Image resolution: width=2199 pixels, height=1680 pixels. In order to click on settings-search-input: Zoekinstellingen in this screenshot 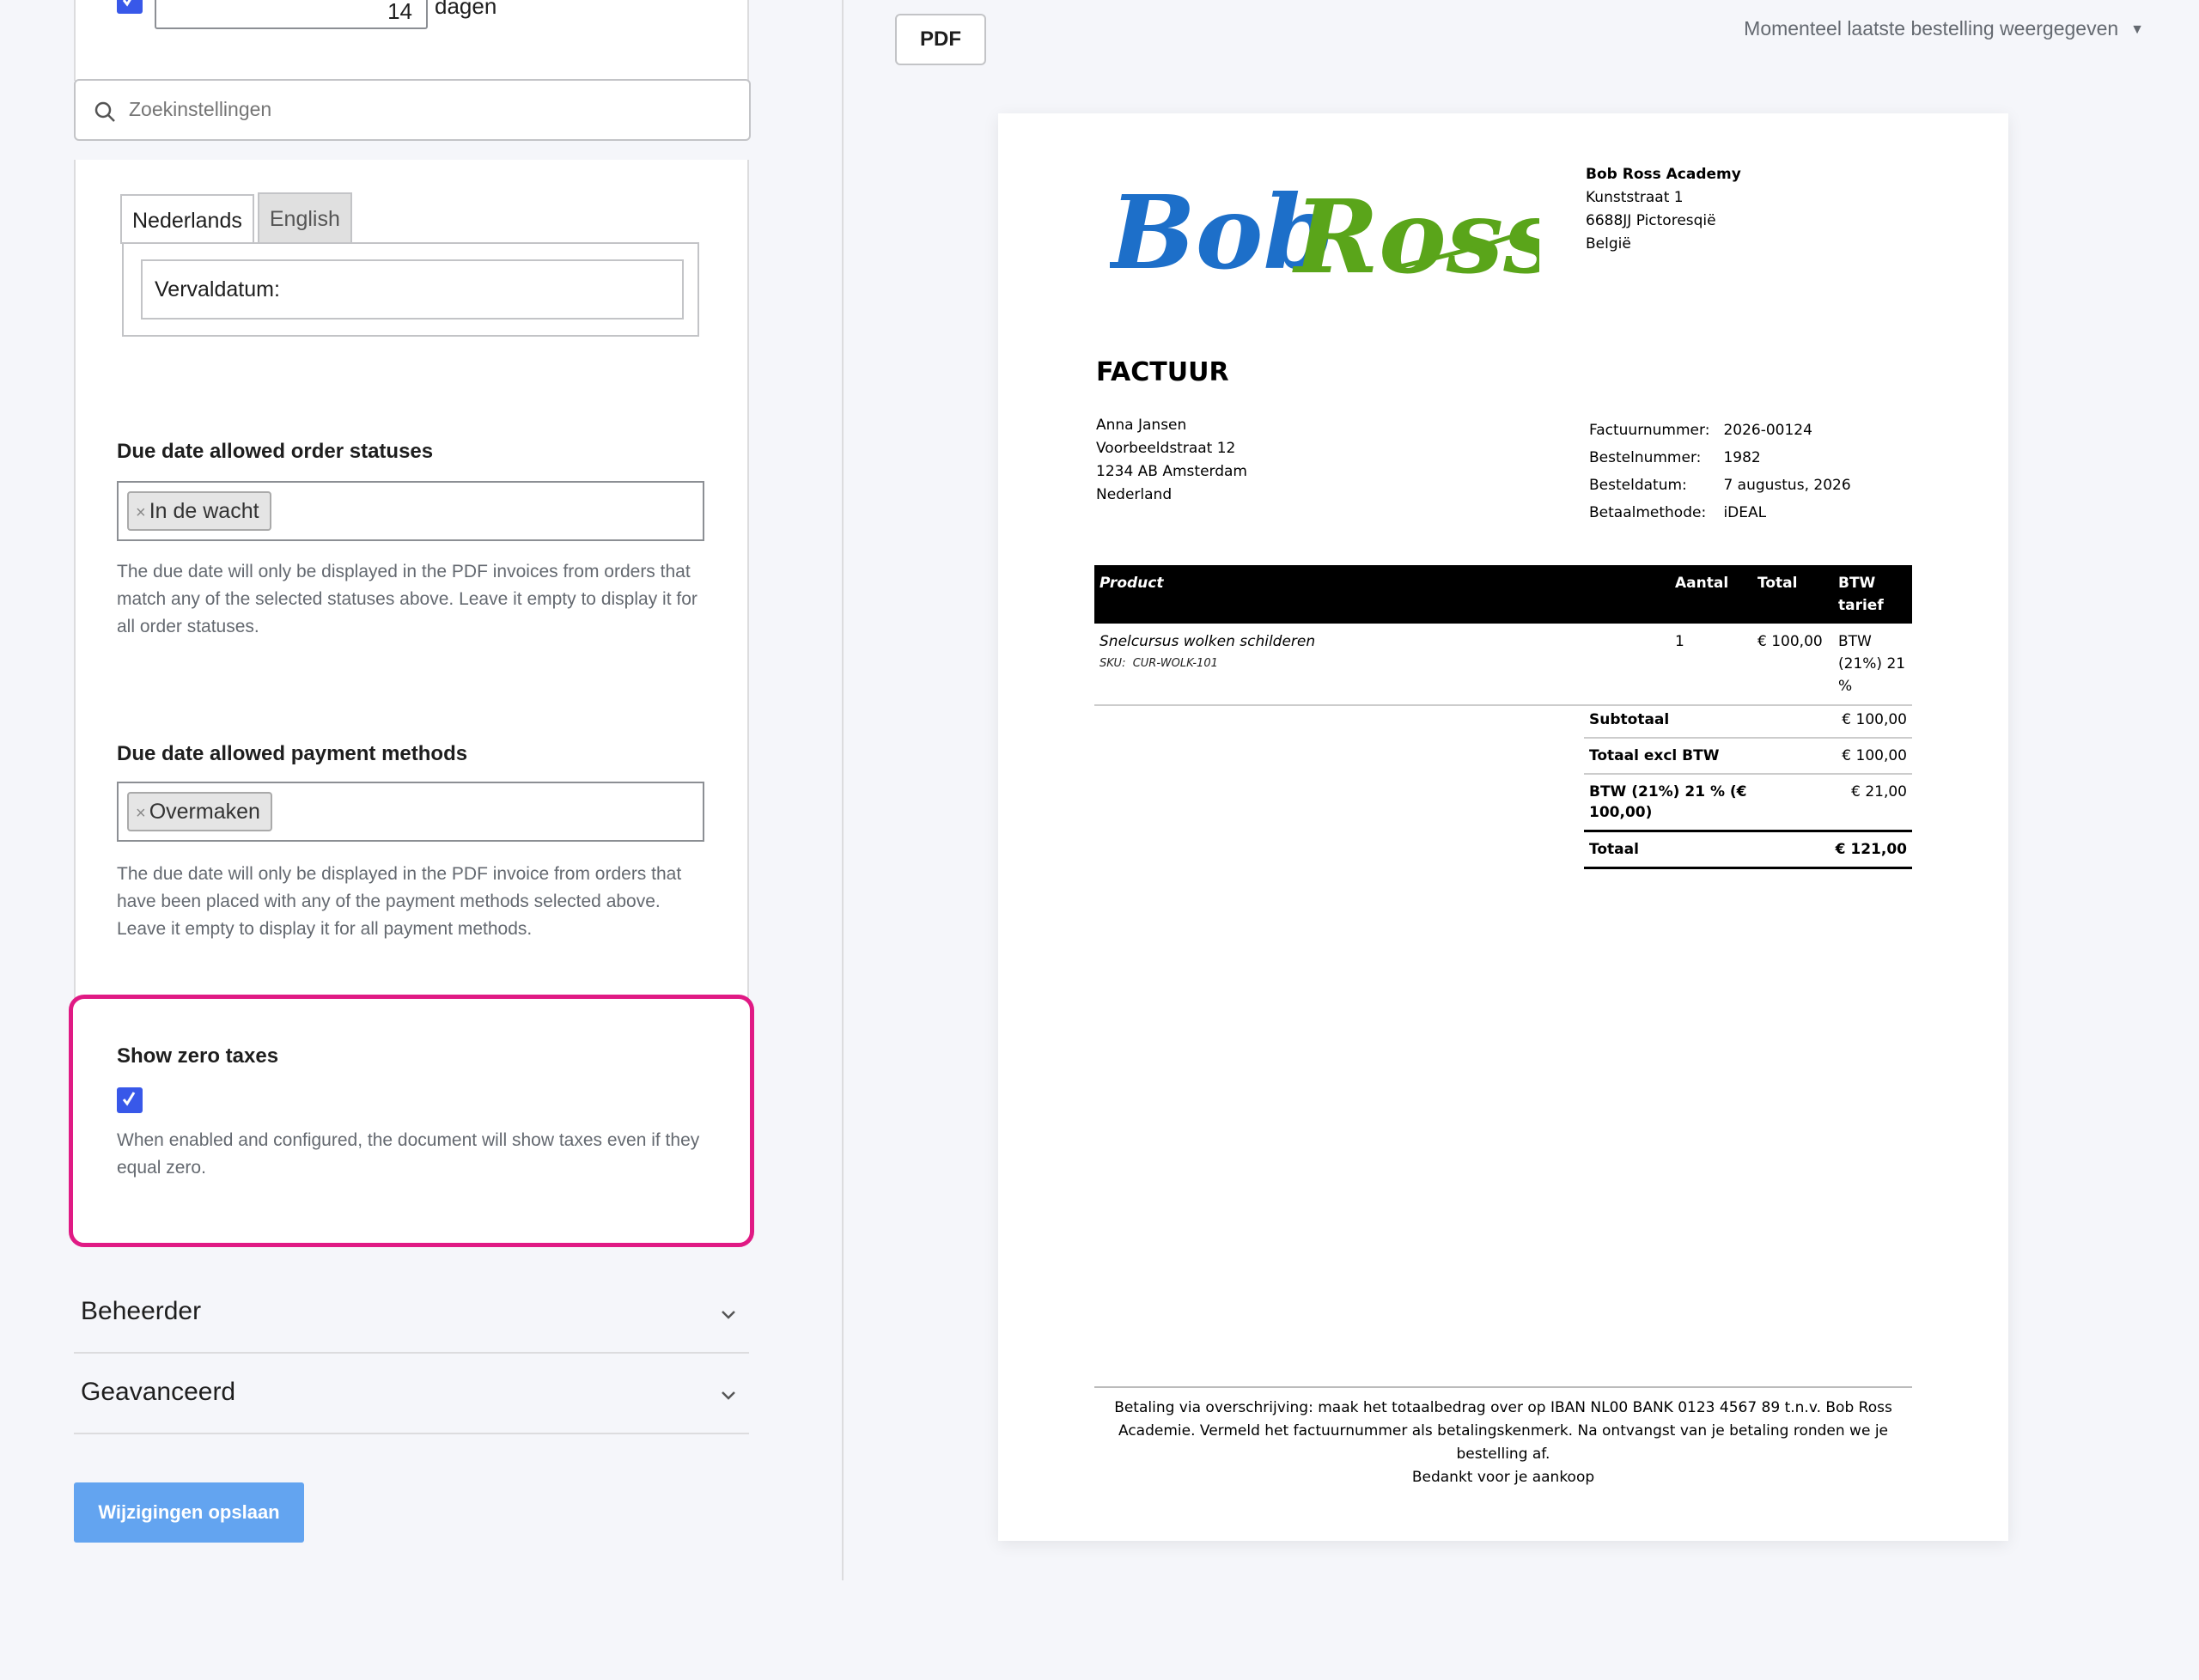, I will do `click(412, 110)`.